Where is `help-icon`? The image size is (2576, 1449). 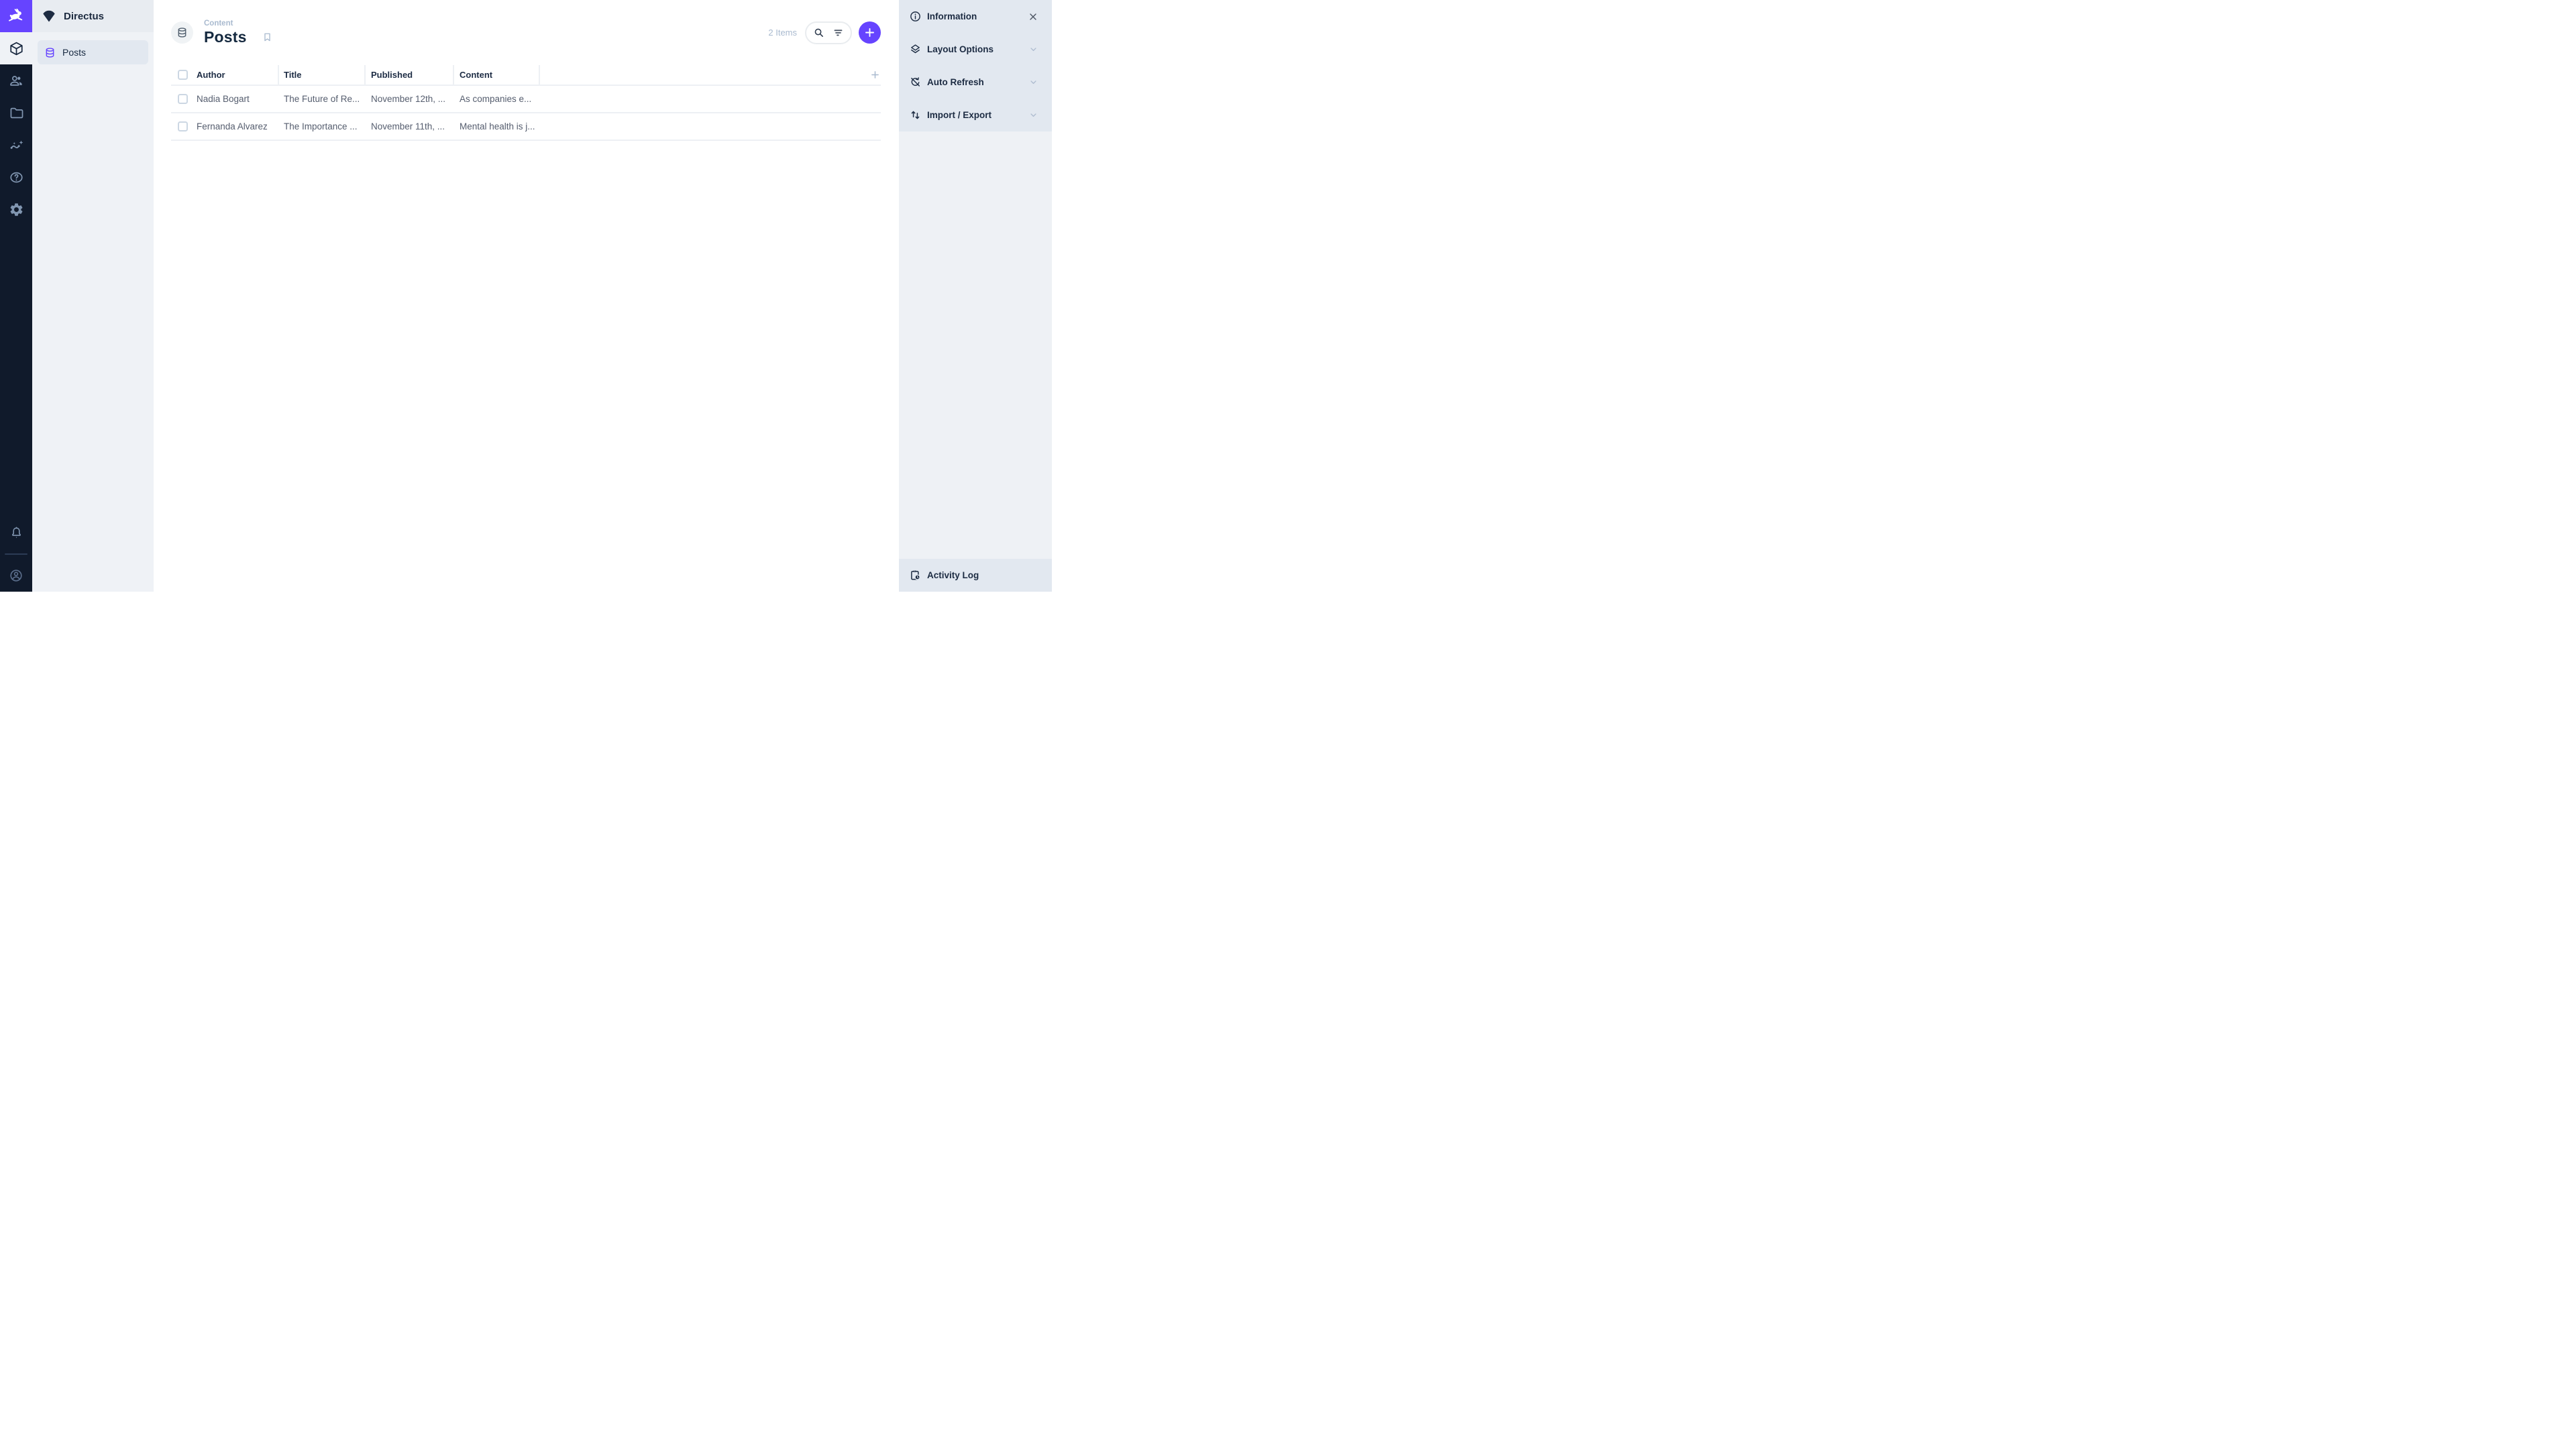 help-icon is located at coordinates (16, 177).